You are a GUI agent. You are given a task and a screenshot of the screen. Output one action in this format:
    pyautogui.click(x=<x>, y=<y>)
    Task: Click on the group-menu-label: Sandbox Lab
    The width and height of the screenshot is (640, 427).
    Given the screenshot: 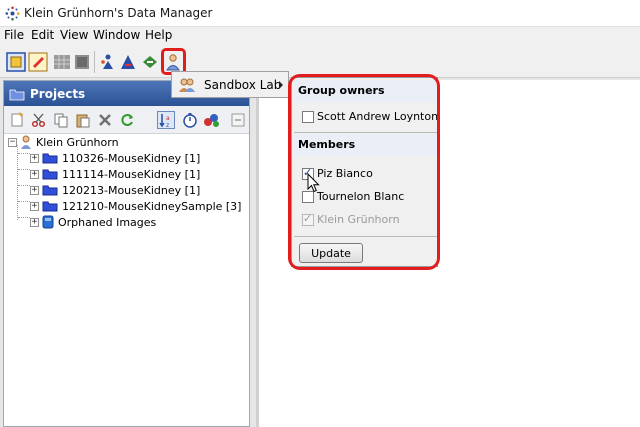 What is the action you would take?
    pyautogui.click(x=243, y=85)
    